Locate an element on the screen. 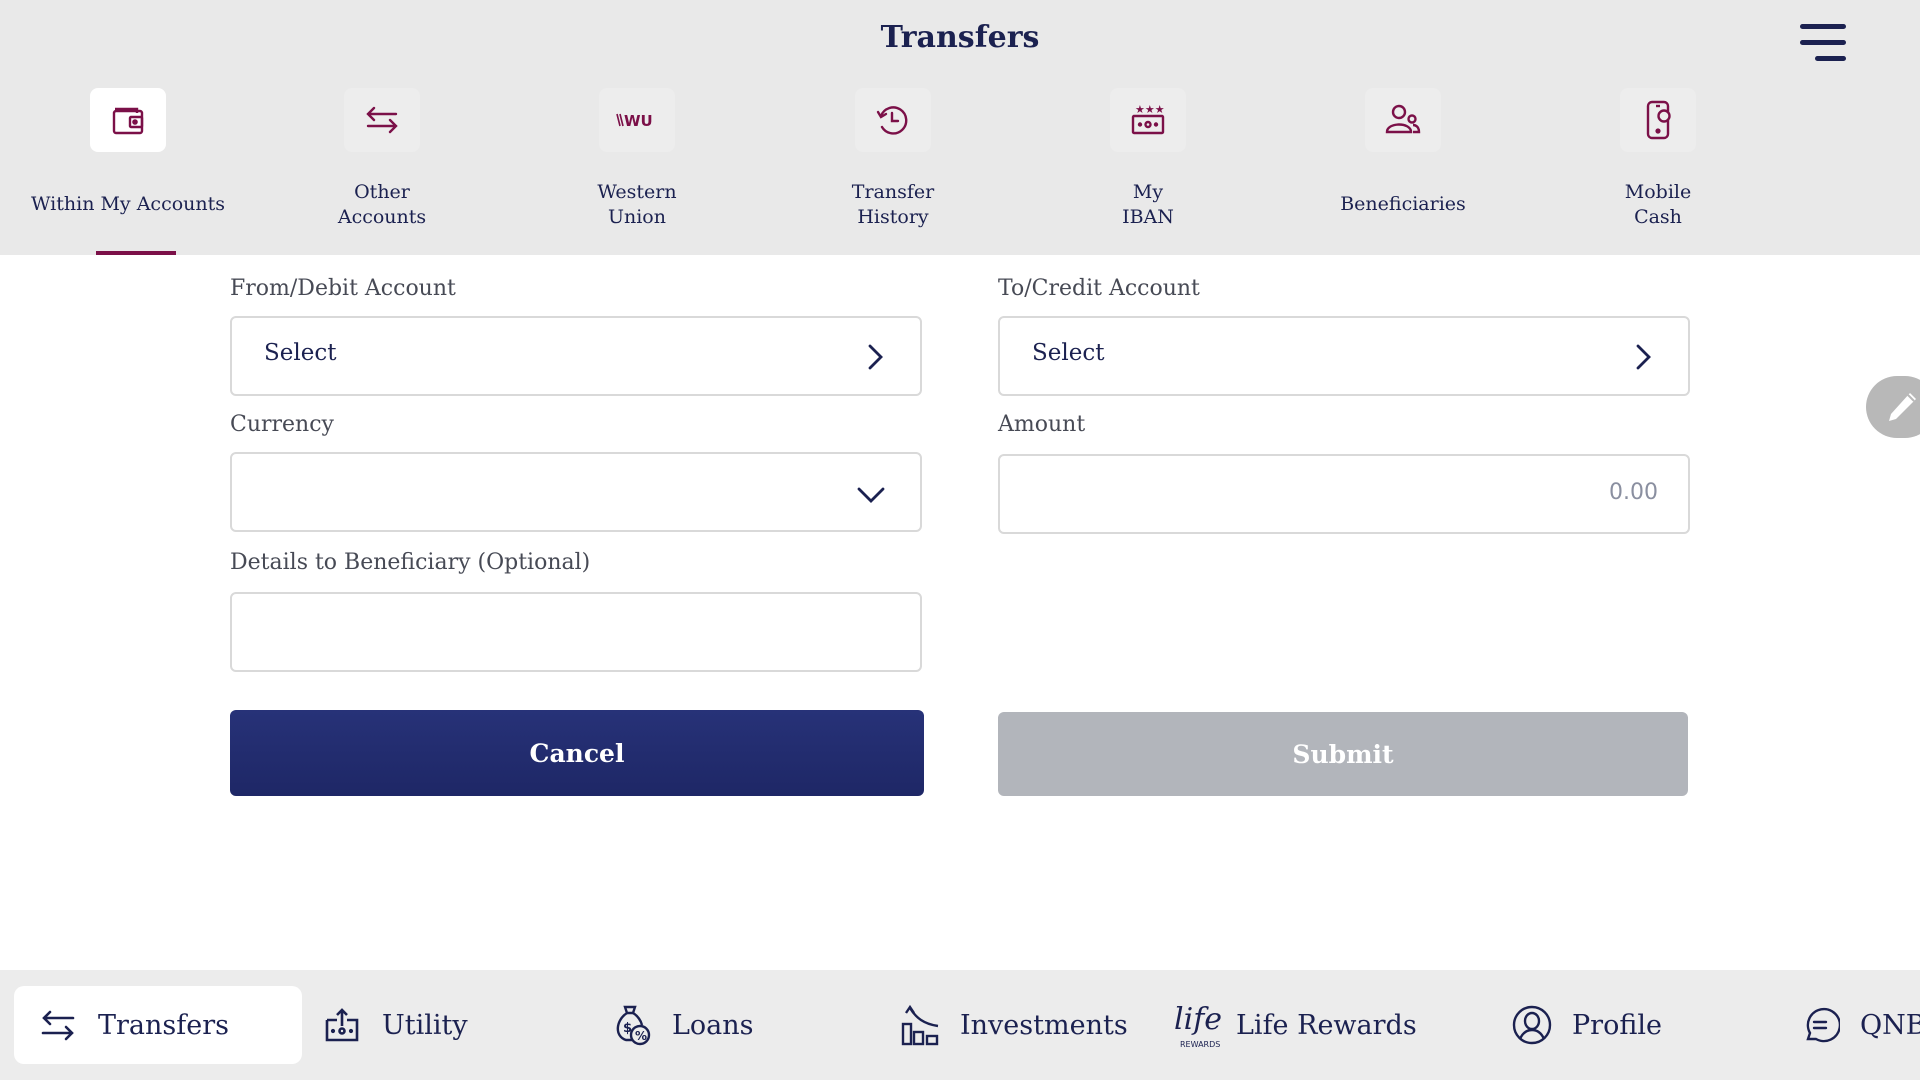 The image size is (1920, 1080). iban-card-icon: ★★★ is located at coordinates (1148, 120).